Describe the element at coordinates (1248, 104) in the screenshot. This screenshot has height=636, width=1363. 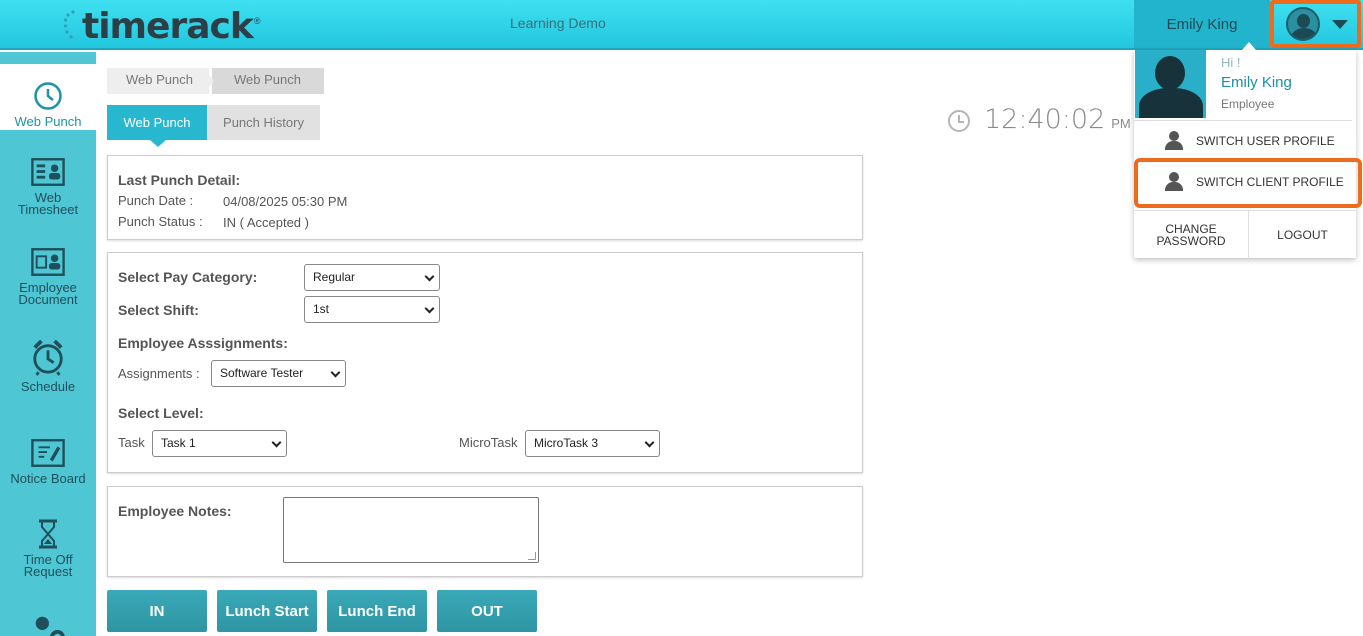
I see `dropdown-user-role: Employee` at that location.